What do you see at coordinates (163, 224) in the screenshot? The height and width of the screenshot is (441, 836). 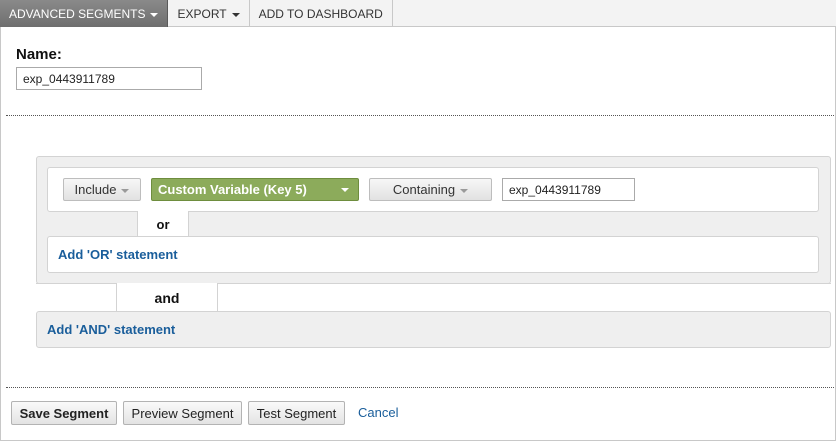 I see `or-connector: or` at bounding box center [163, 224].